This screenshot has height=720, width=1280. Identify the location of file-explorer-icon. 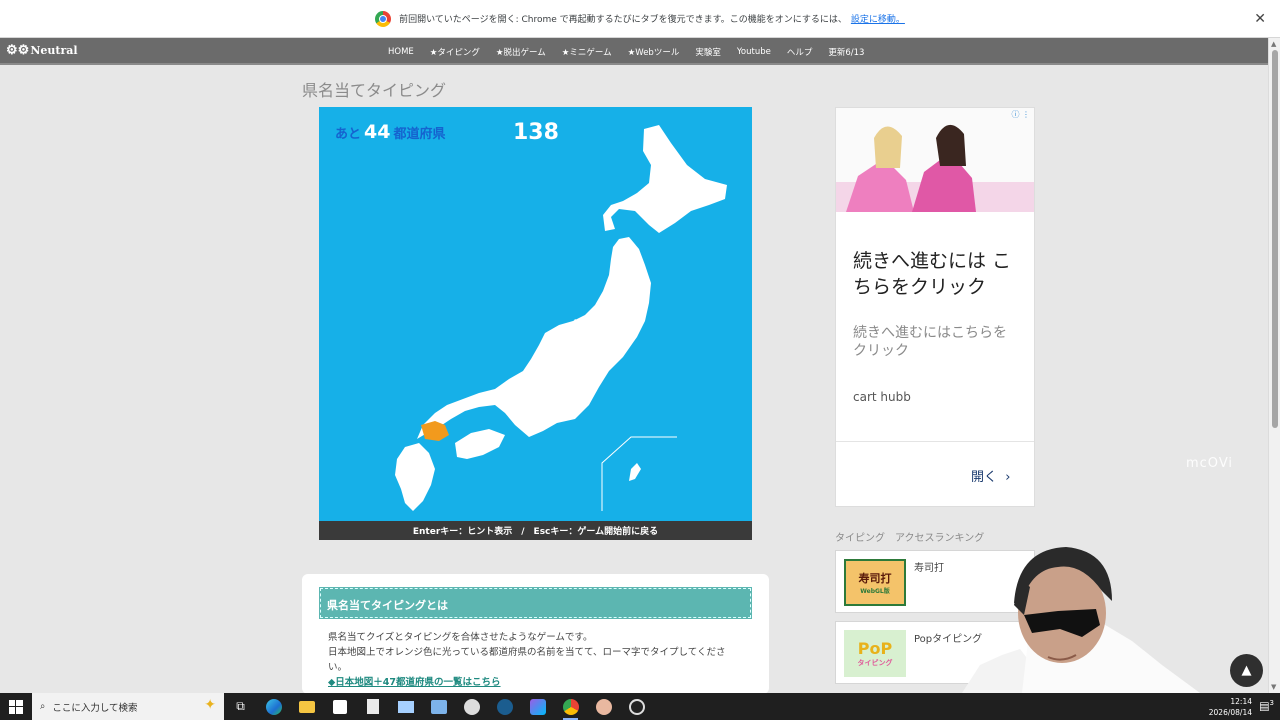
(306, 706).